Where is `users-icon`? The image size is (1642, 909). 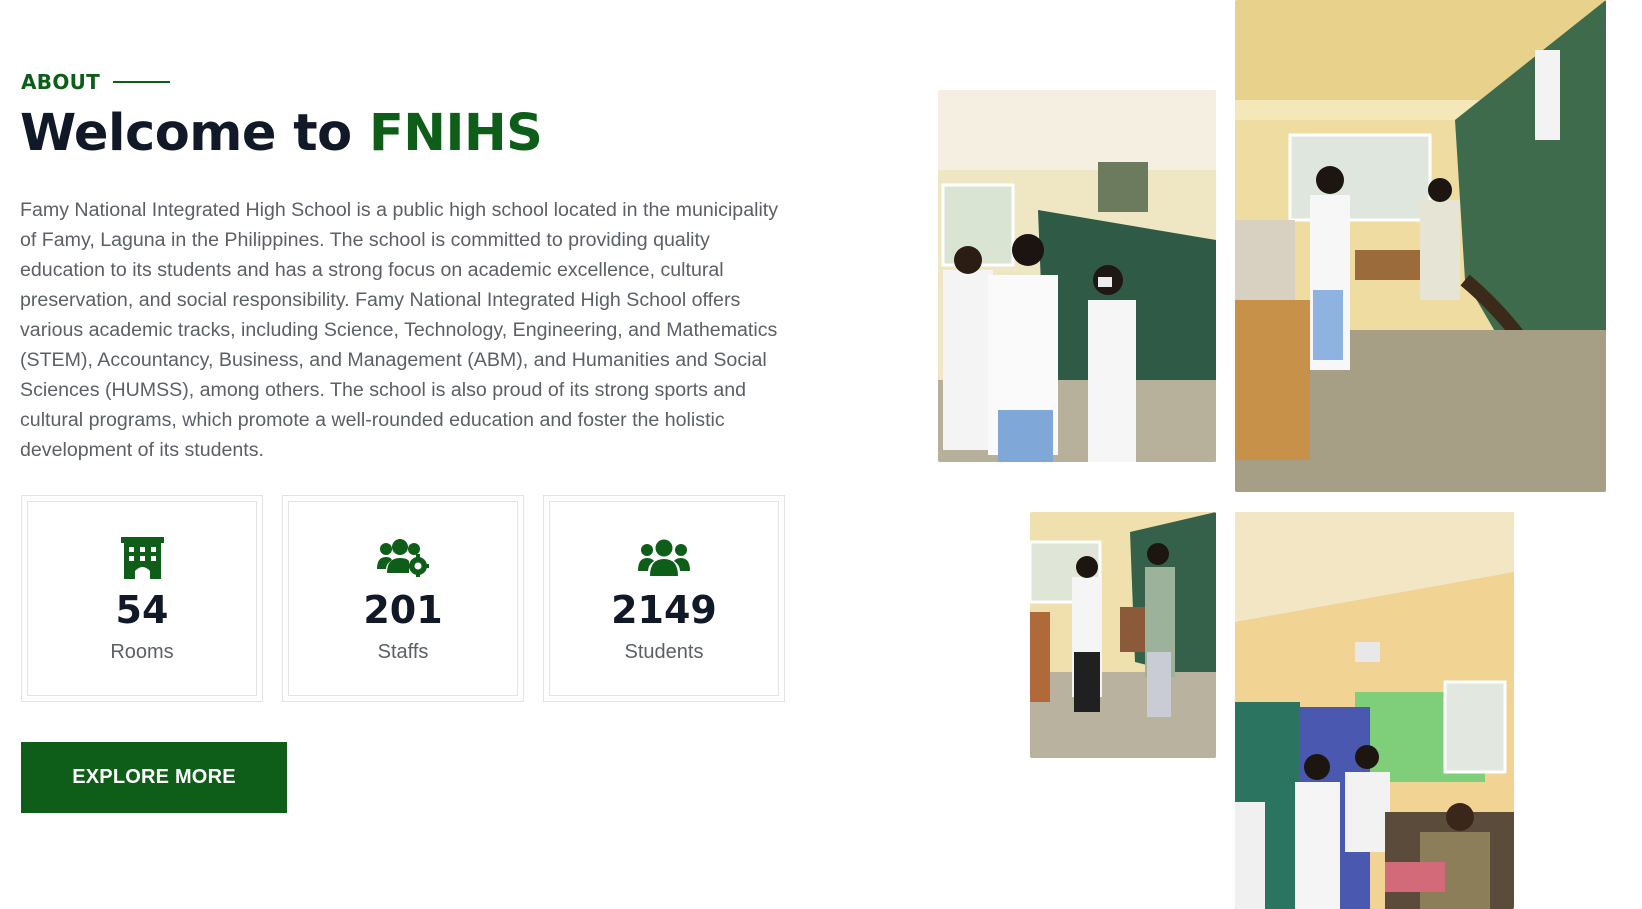 users-icon is located at coordinates (664, 558).